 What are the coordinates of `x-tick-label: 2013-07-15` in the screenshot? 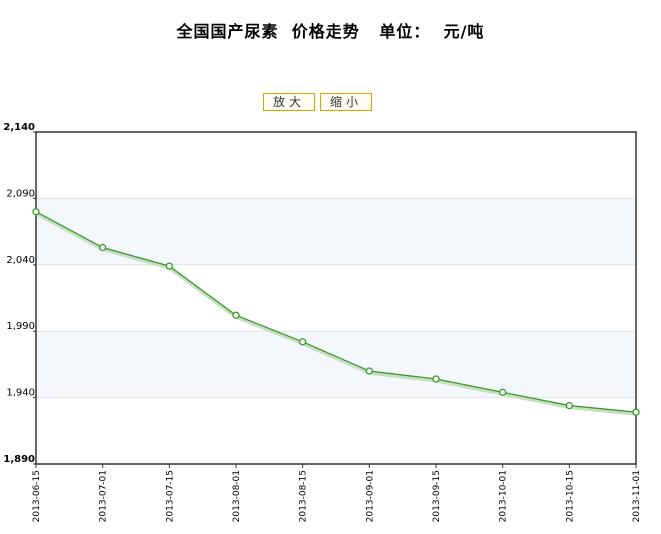 It's located at (170, 496).